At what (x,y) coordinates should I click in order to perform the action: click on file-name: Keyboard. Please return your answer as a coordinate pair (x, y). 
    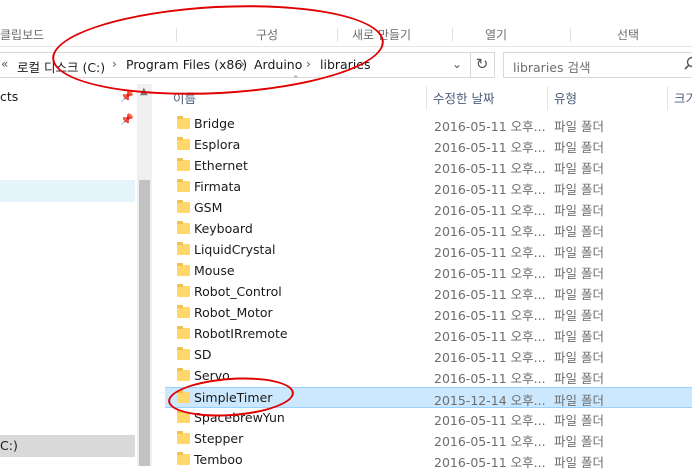
    Looking at the image, I should click on (223, 228).